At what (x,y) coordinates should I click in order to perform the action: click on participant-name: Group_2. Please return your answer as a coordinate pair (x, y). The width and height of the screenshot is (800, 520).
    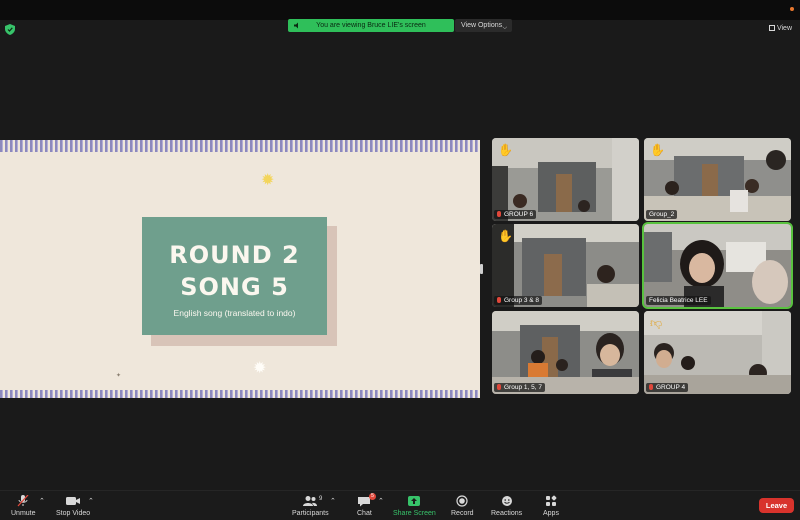
    Looking at the image, I should click on (662, 214).